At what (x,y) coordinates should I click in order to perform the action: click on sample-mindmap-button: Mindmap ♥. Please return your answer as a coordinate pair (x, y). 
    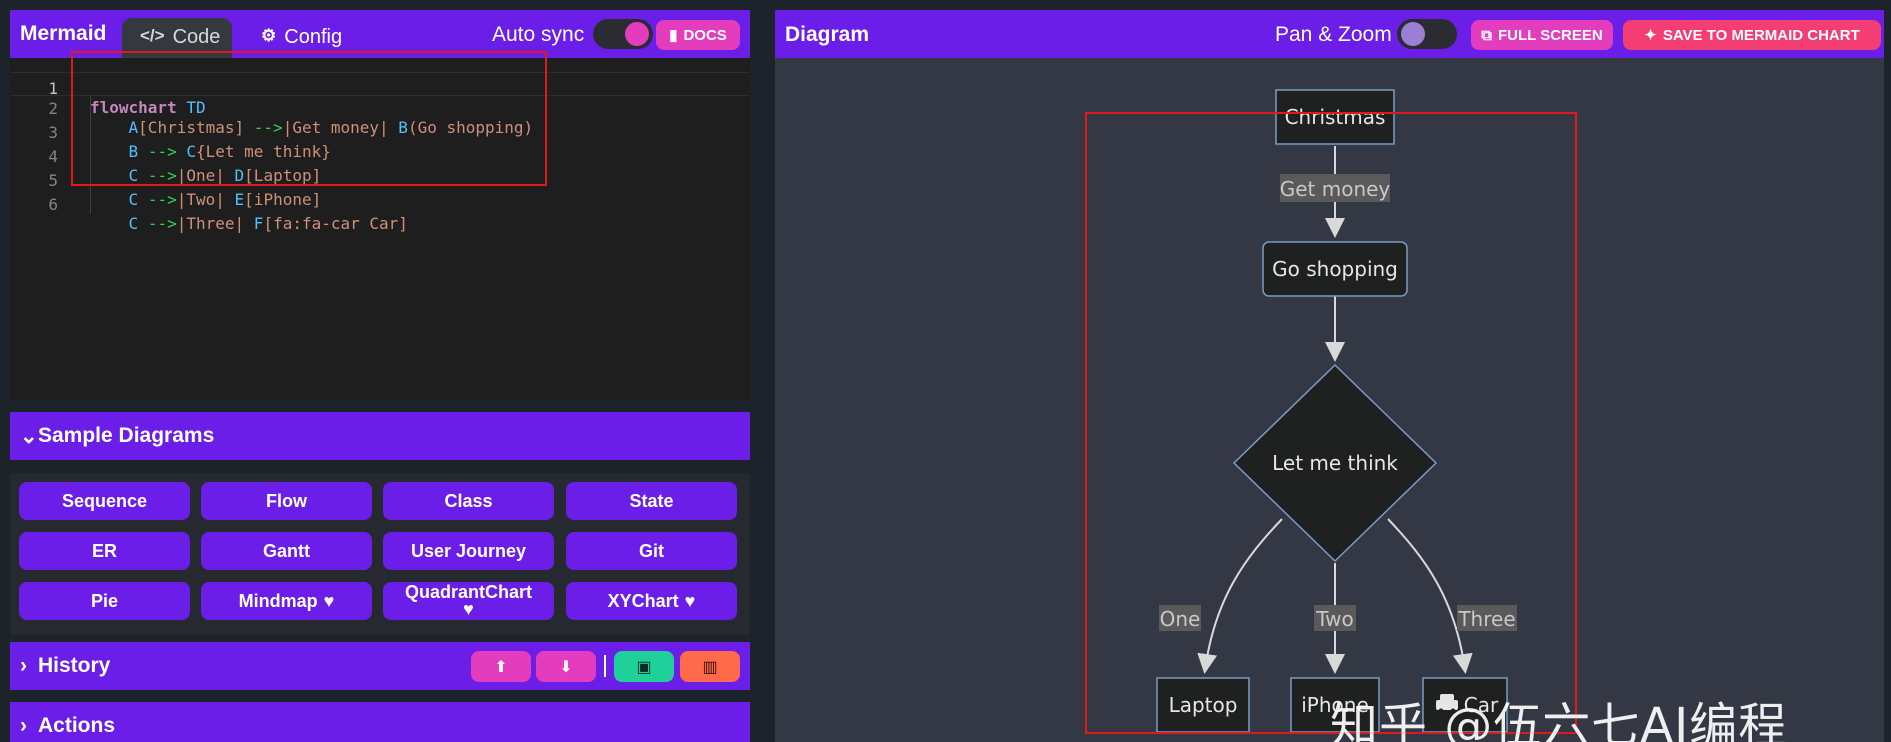
    Looking at the image, I should click on (286, 601).